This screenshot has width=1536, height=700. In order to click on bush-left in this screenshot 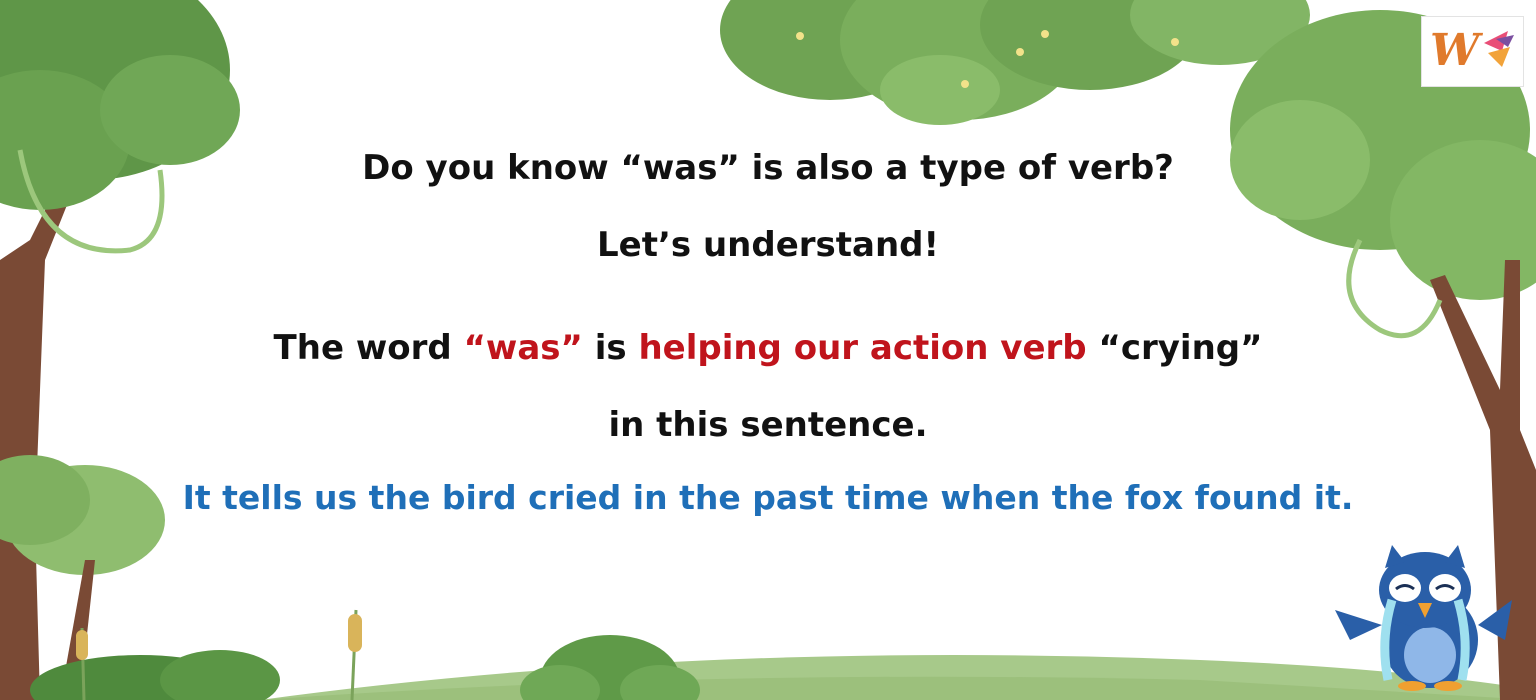, I will do `click(155, 675)`.